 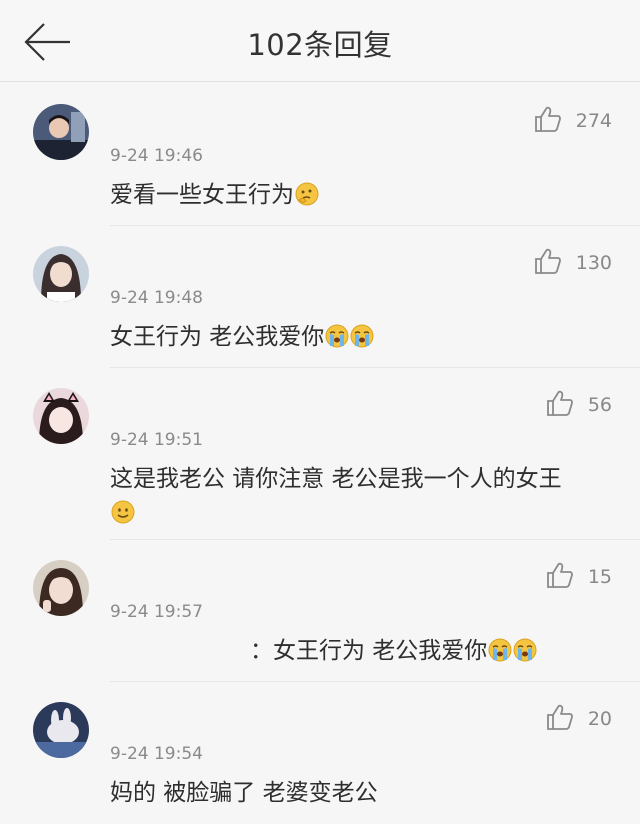 I want to click on comment-time: 9-24 19:54, so click(x=156, y=754).